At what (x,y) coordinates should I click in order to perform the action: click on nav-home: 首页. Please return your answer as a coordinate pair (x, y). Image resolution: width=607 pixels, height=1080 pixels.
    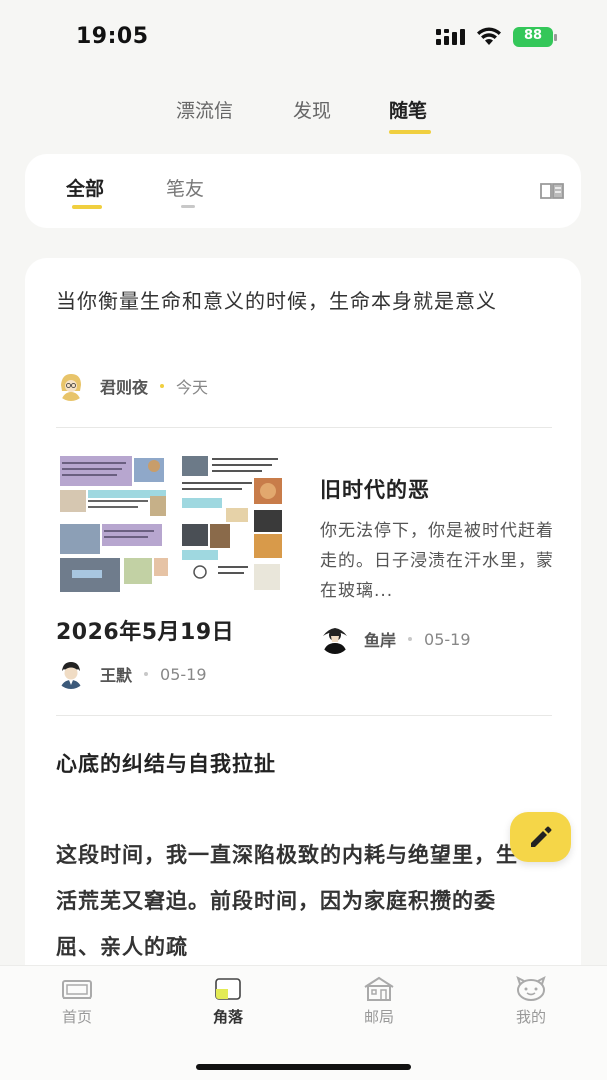
    Looking at the image, I should click on (77, 1001).